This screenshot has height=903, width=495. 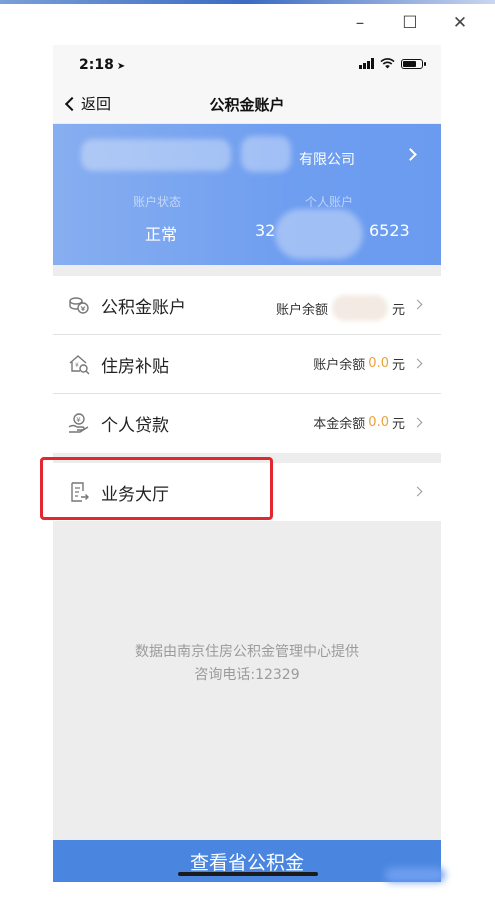 I want to click on data-source-text: 数据由南京住房公积金管理中心提供, so click(x=247, y=652).